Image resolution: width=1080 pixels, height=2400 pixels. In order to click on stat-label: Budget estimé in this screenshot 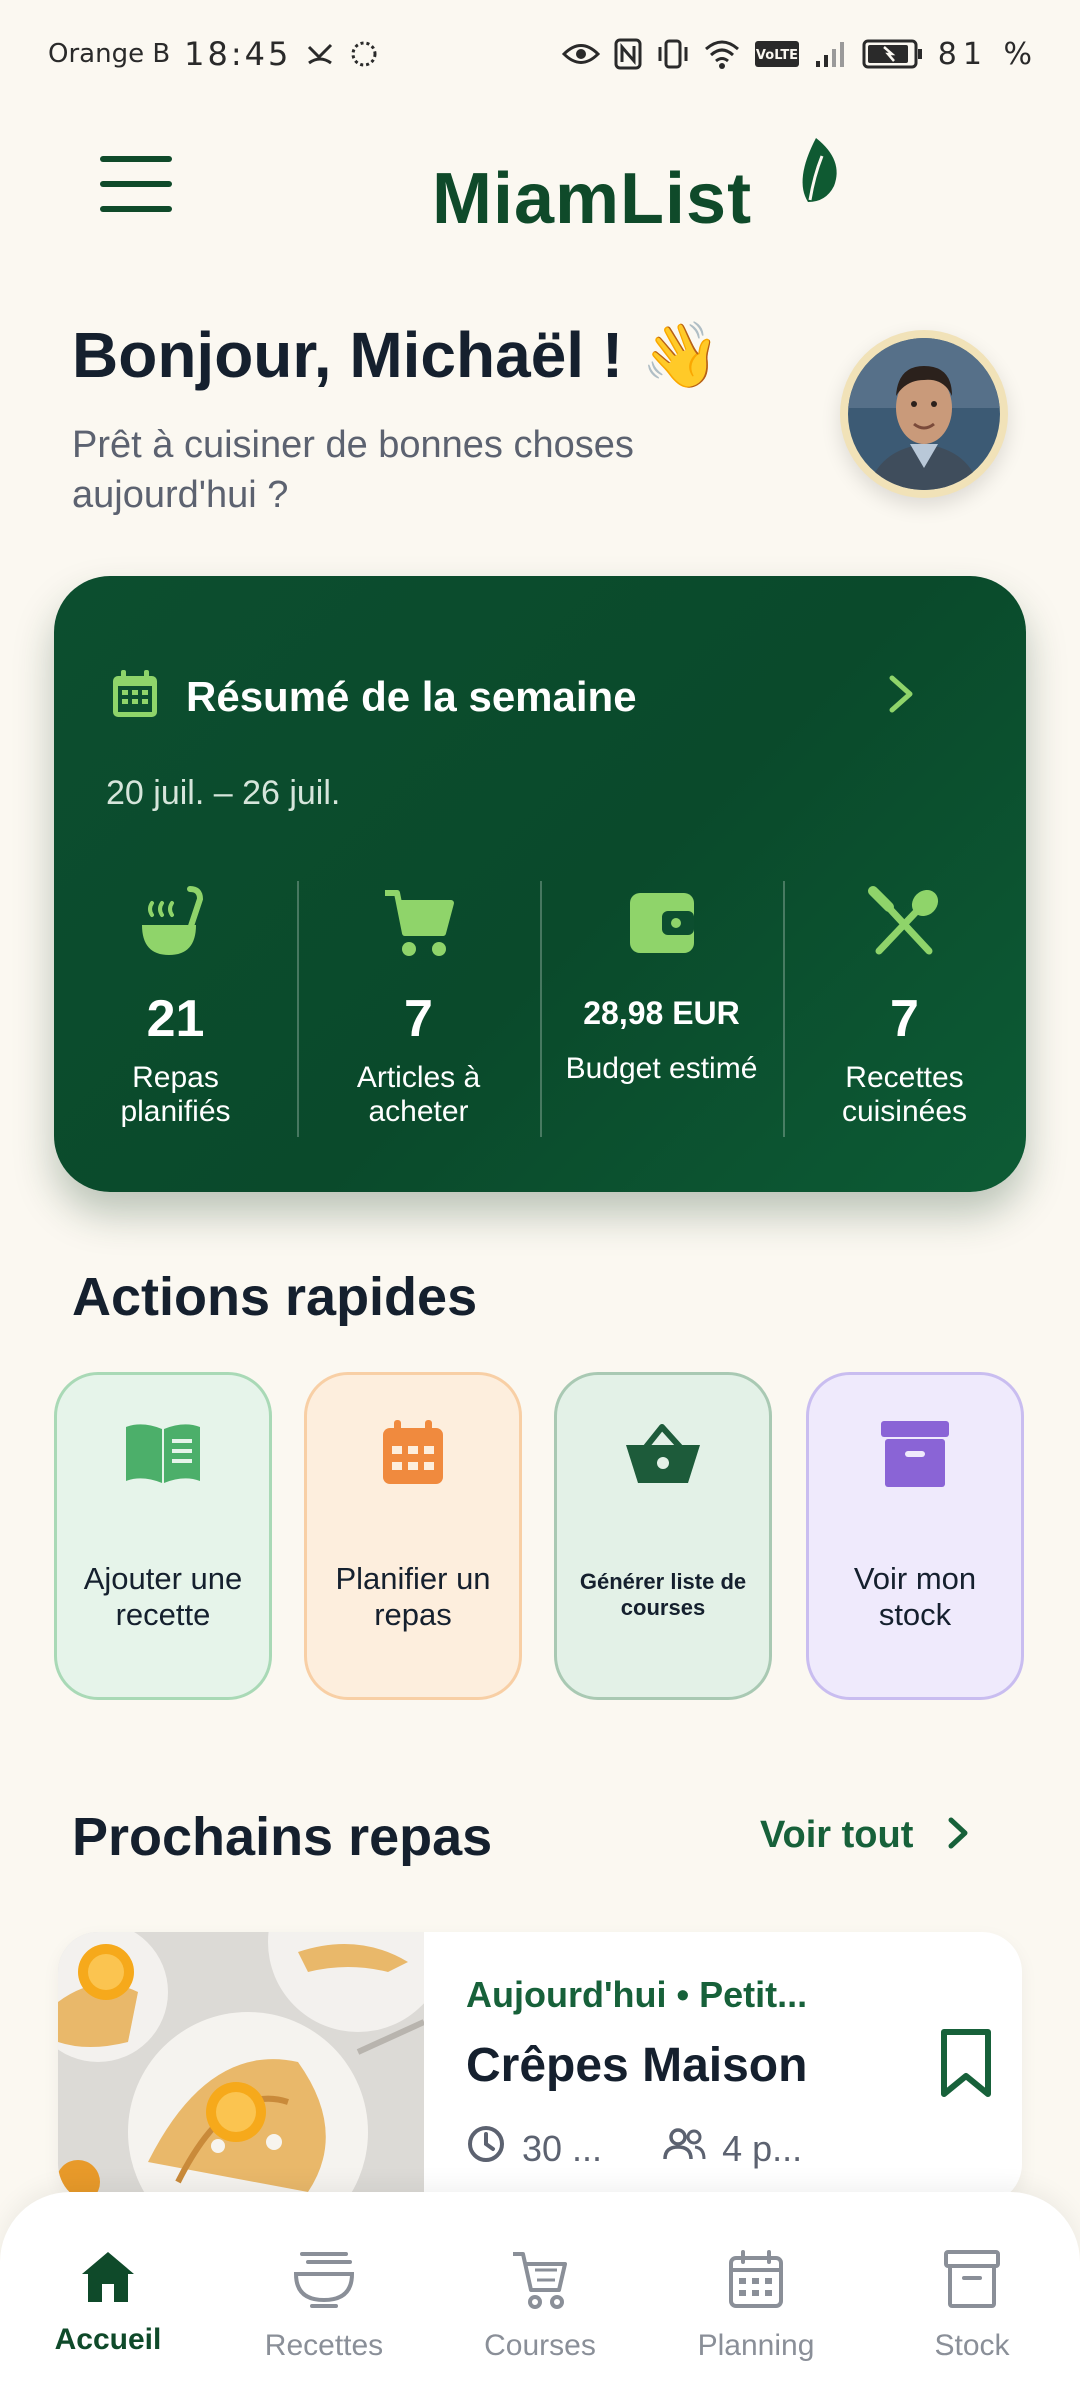, I will do `click(661, 1068)`.